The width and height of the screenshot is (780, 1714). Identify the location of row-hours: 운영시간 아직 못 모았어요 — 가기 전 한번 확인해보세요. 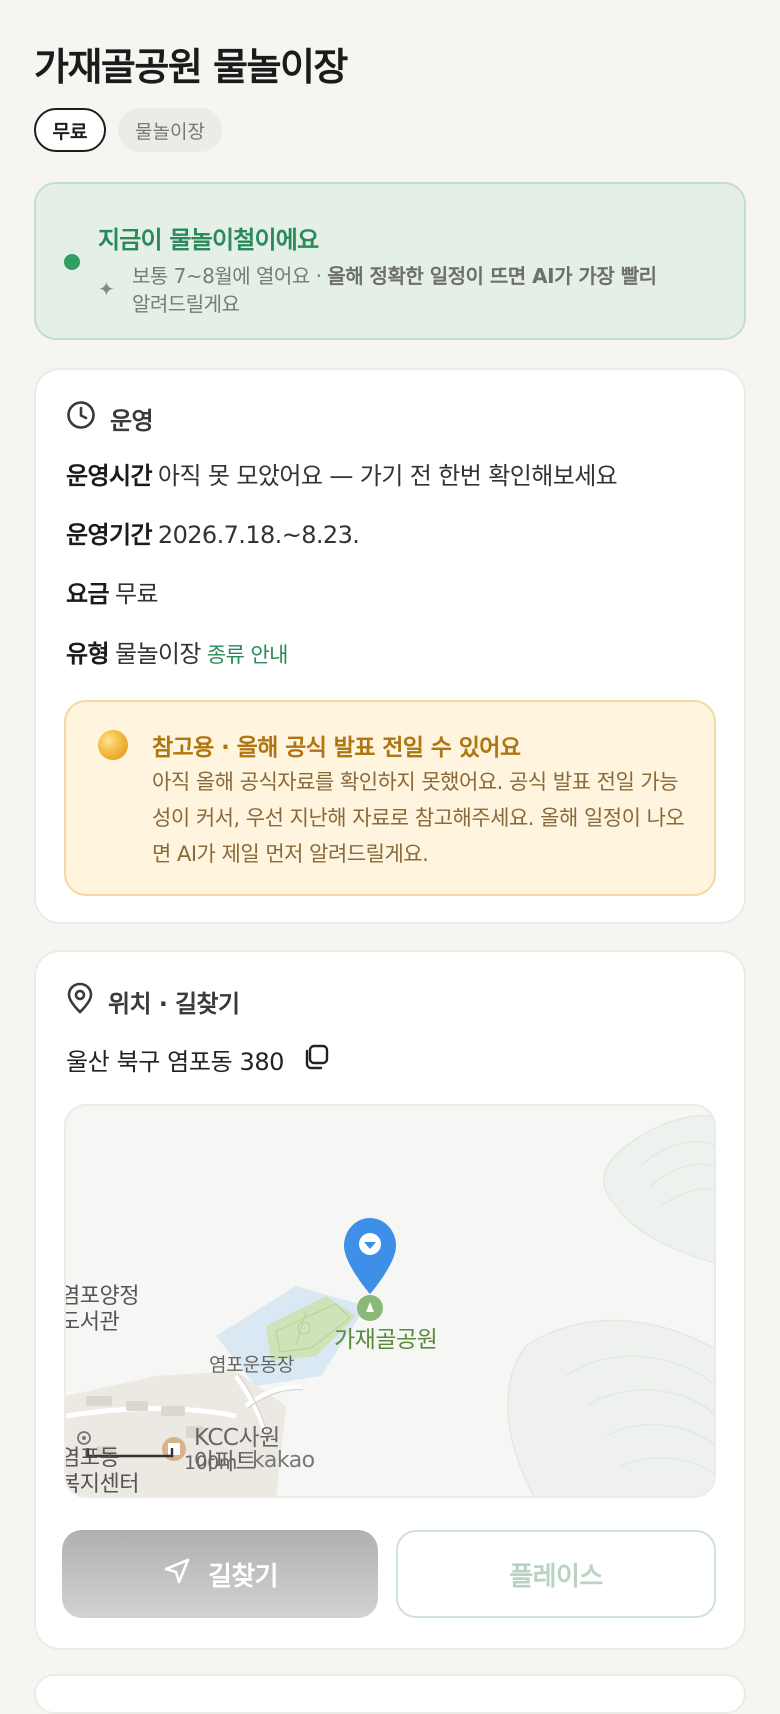
(342, 473).